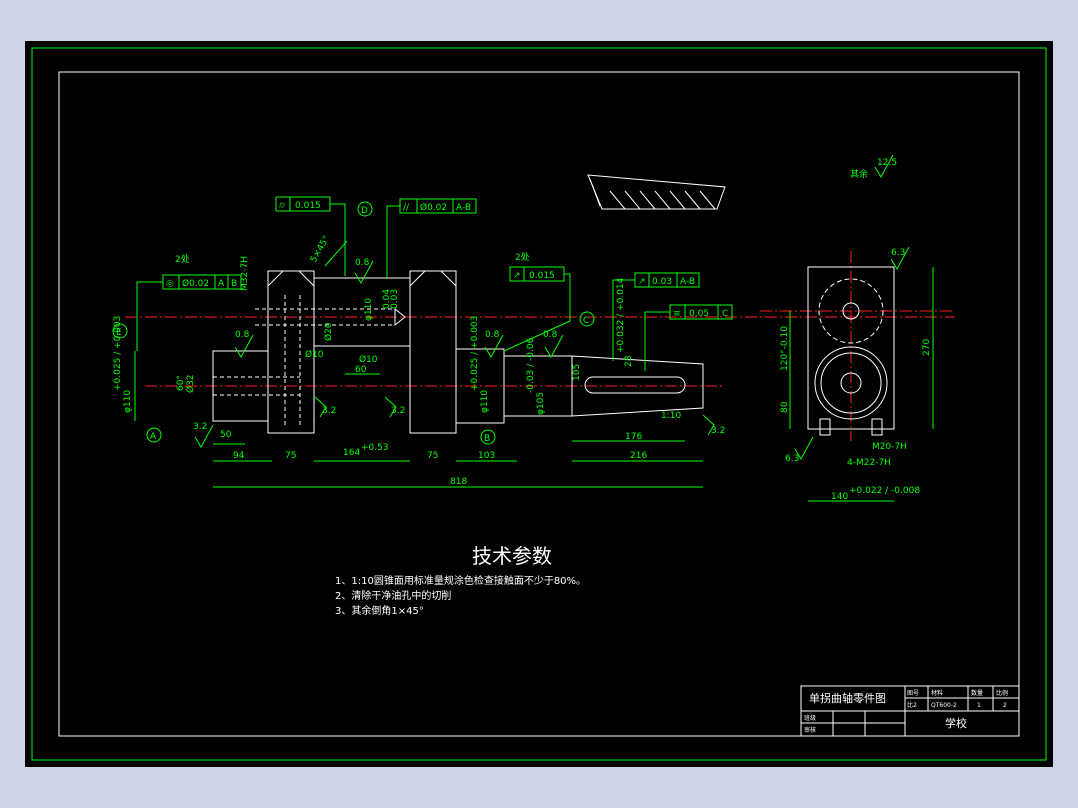  Describe the element at coordinates (361, 370) in the screenshot. I see `svg-text: 60` at that location.